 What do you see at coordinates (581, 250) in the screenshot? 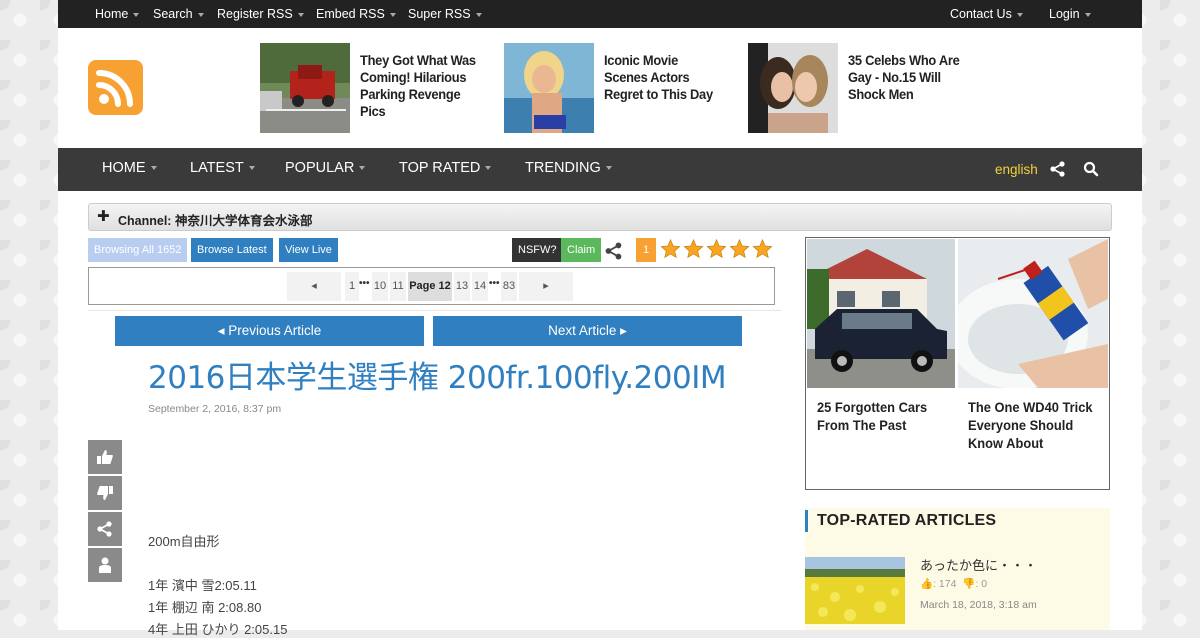
I see `claim-button: Claim` at bounding box center [581, 250].